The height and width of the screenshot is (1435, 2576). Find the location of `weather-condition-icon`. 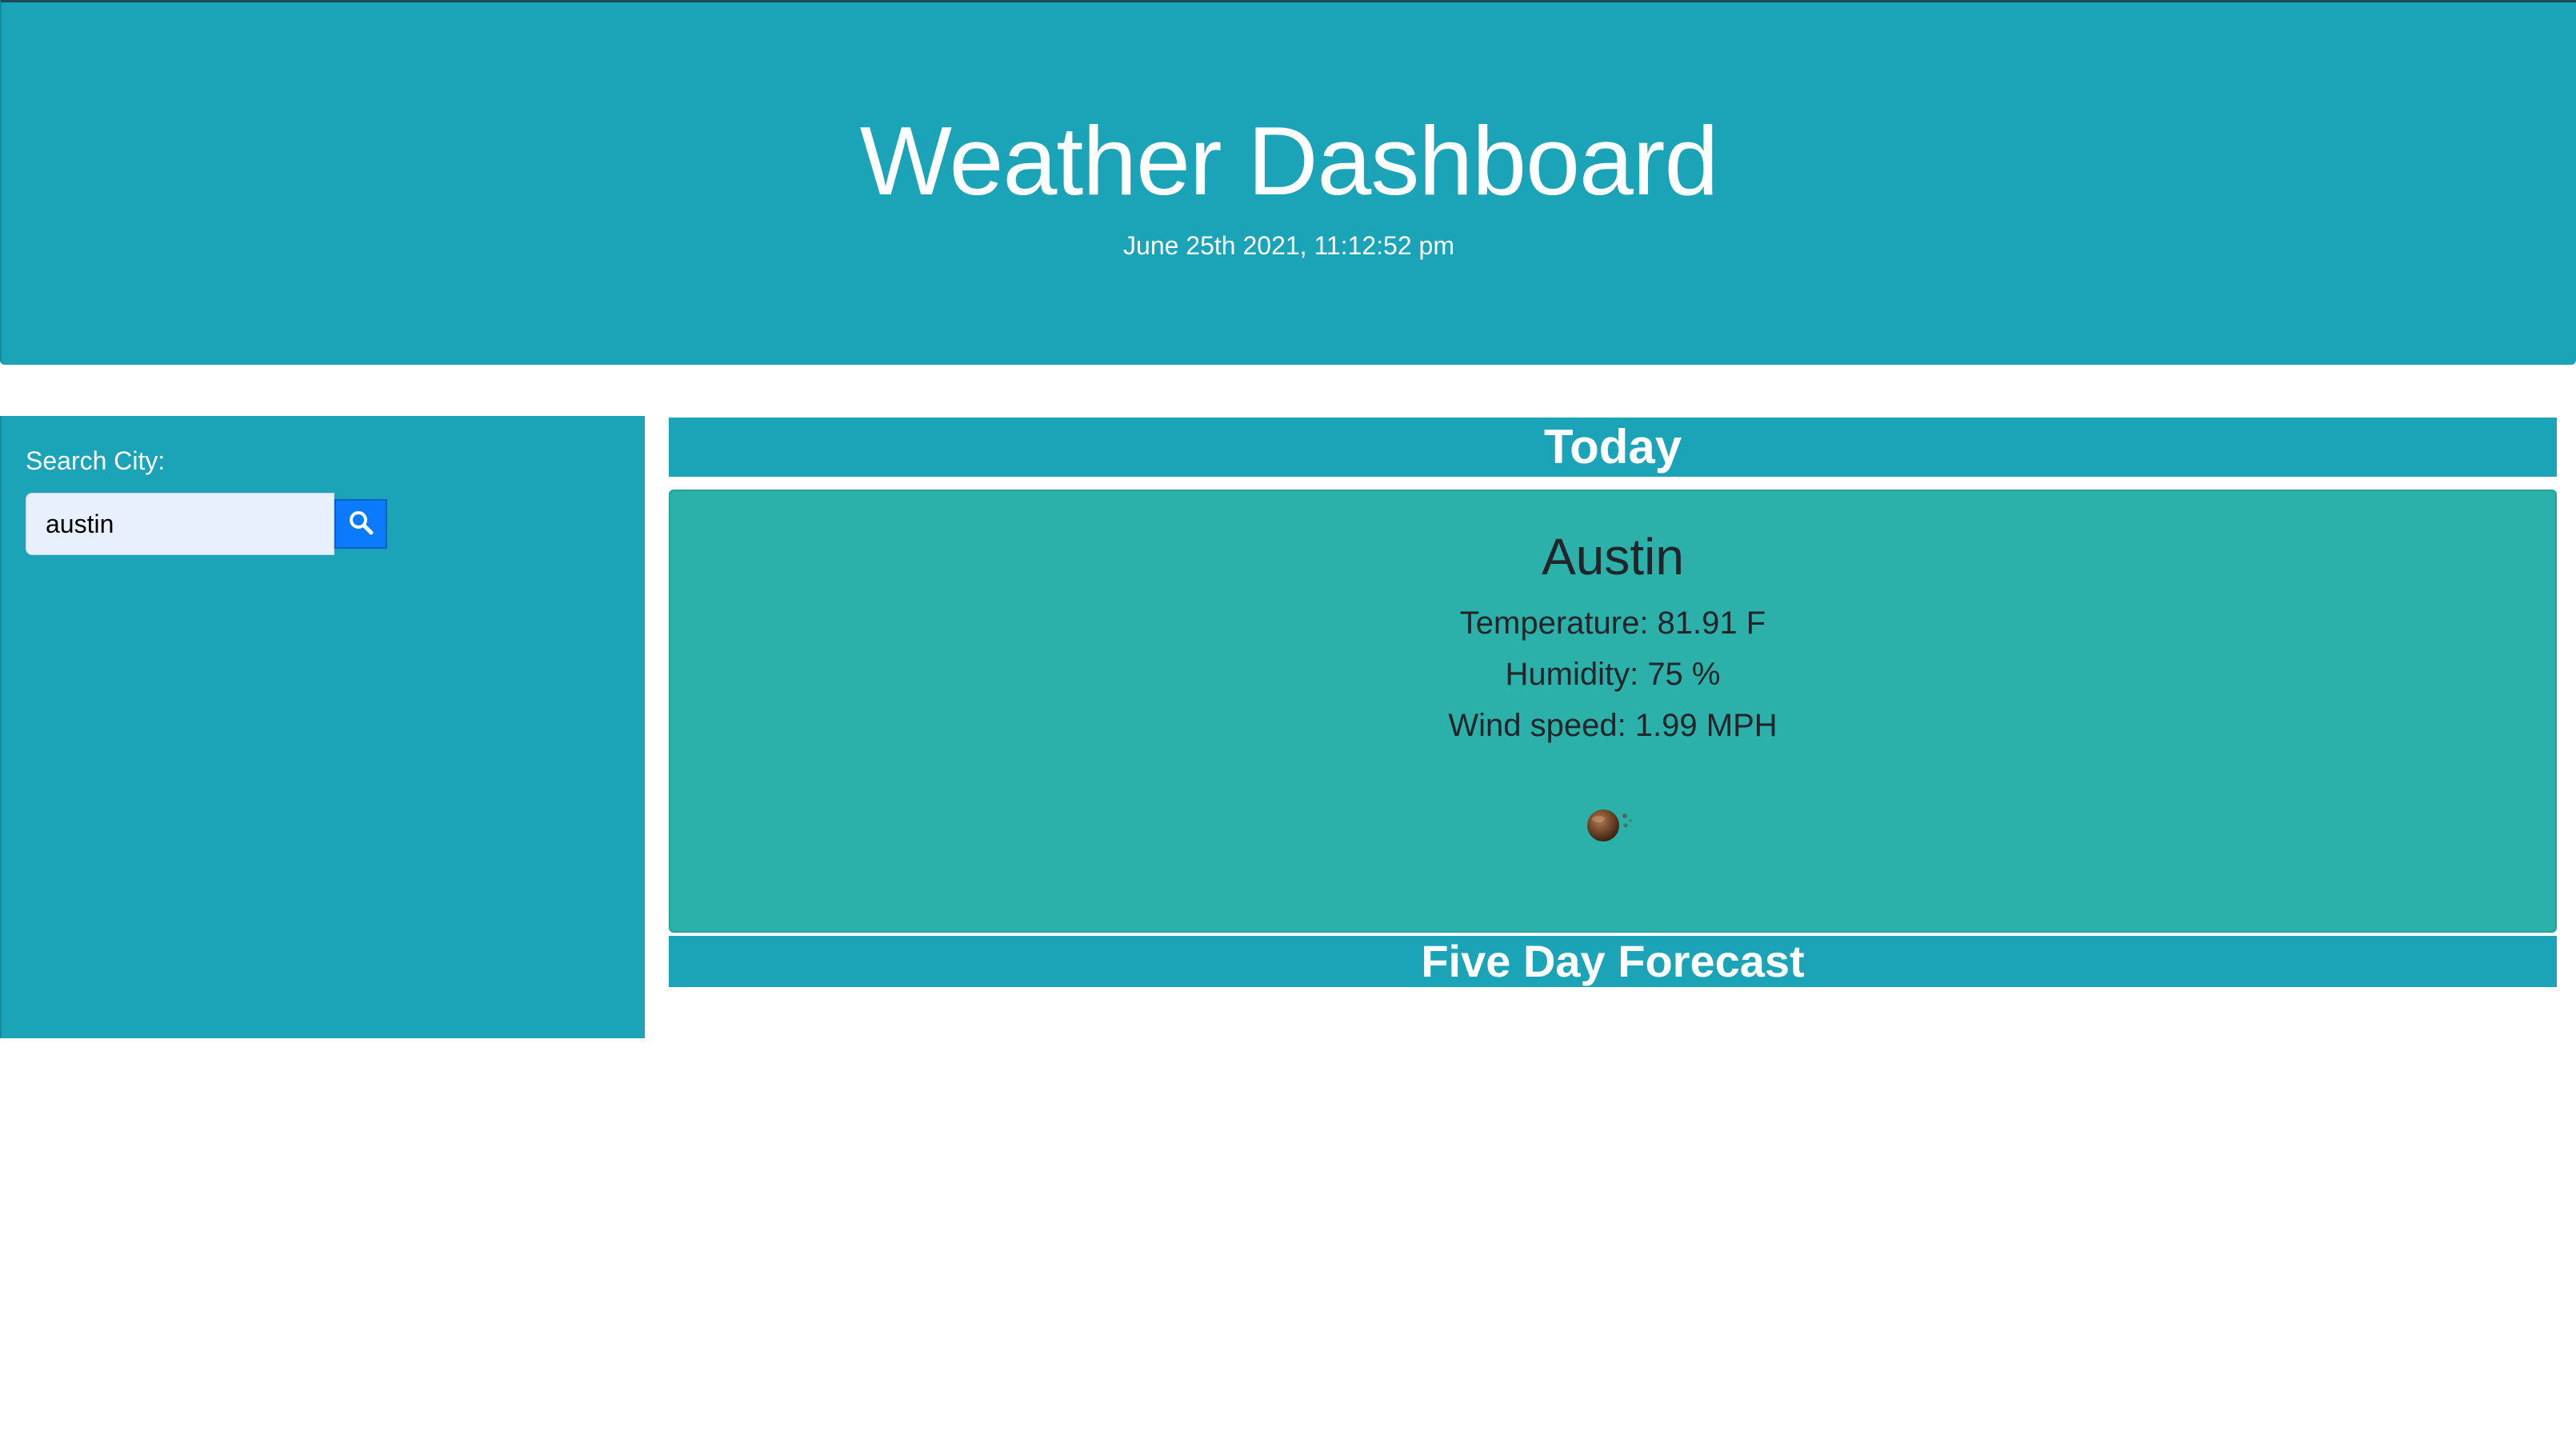

weather-condition-icon is located at coordinates (1609, 825).